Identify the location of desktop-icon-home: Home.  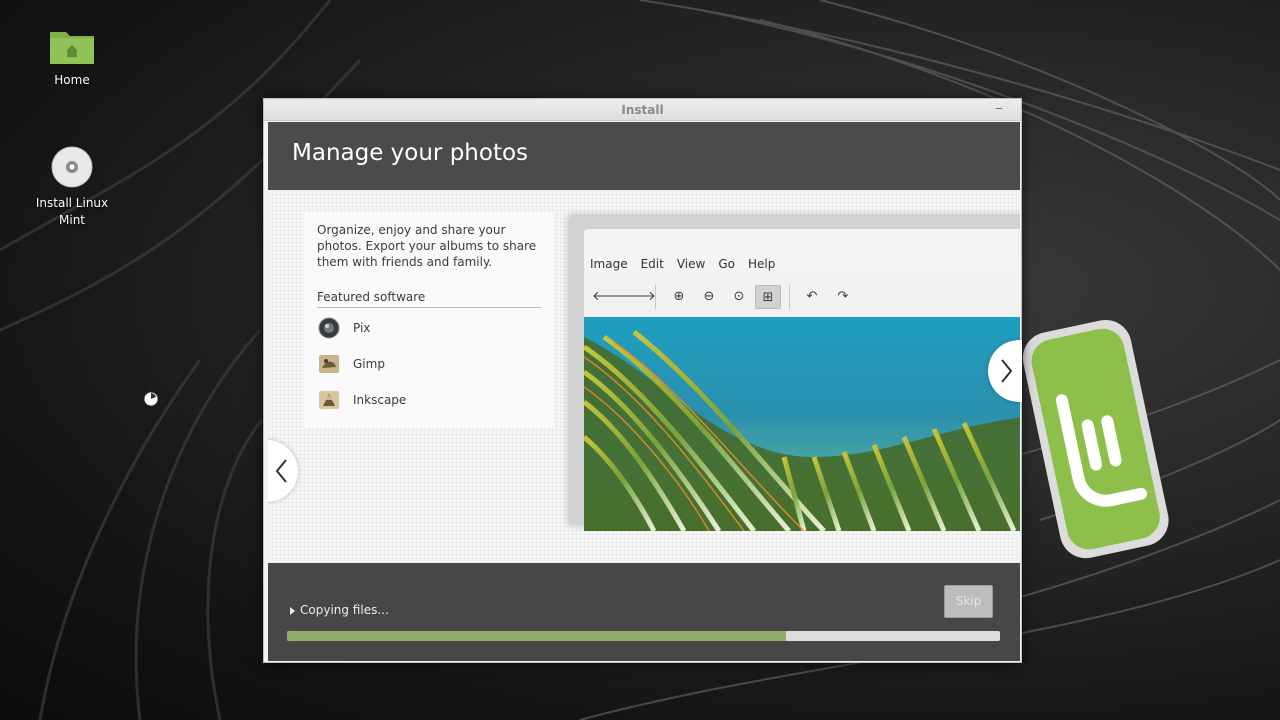
(72, 57).